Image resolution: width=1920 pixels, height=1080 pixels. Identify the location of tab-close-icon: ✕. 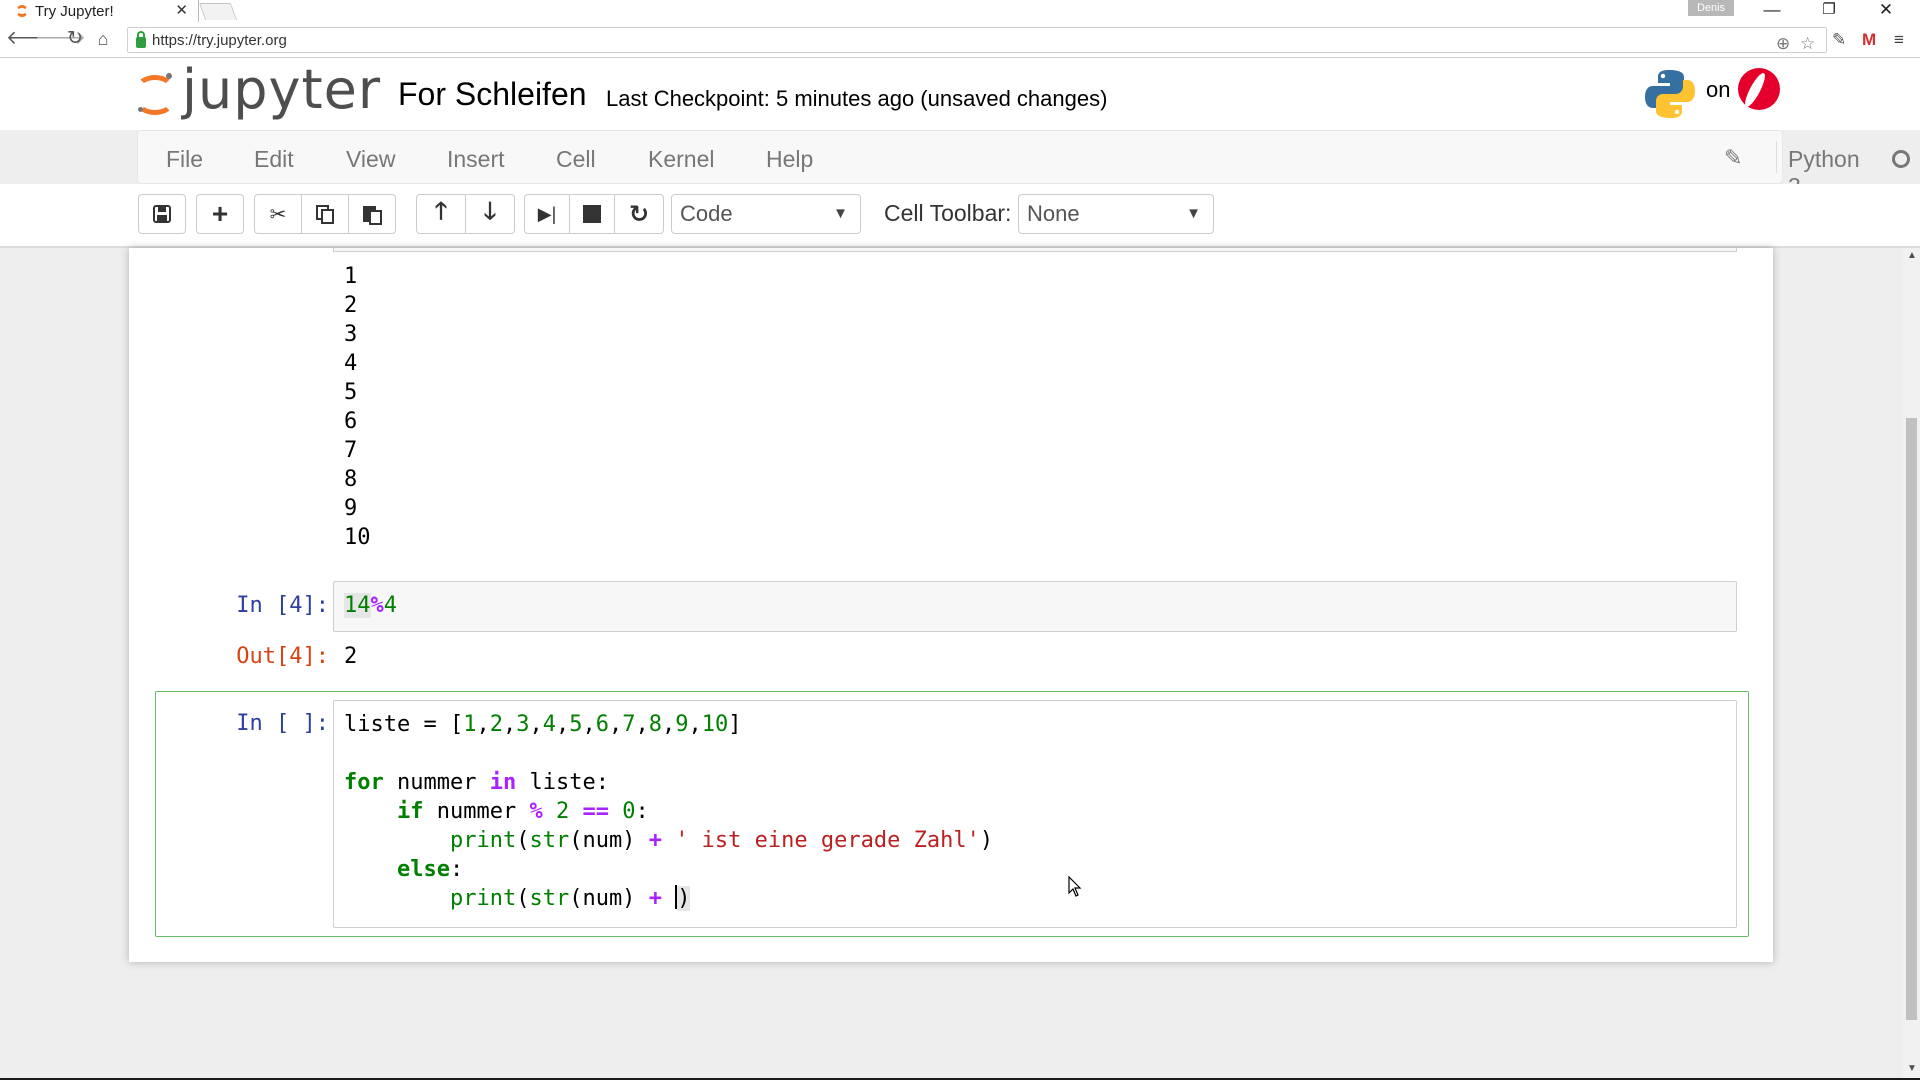
(181, 10).